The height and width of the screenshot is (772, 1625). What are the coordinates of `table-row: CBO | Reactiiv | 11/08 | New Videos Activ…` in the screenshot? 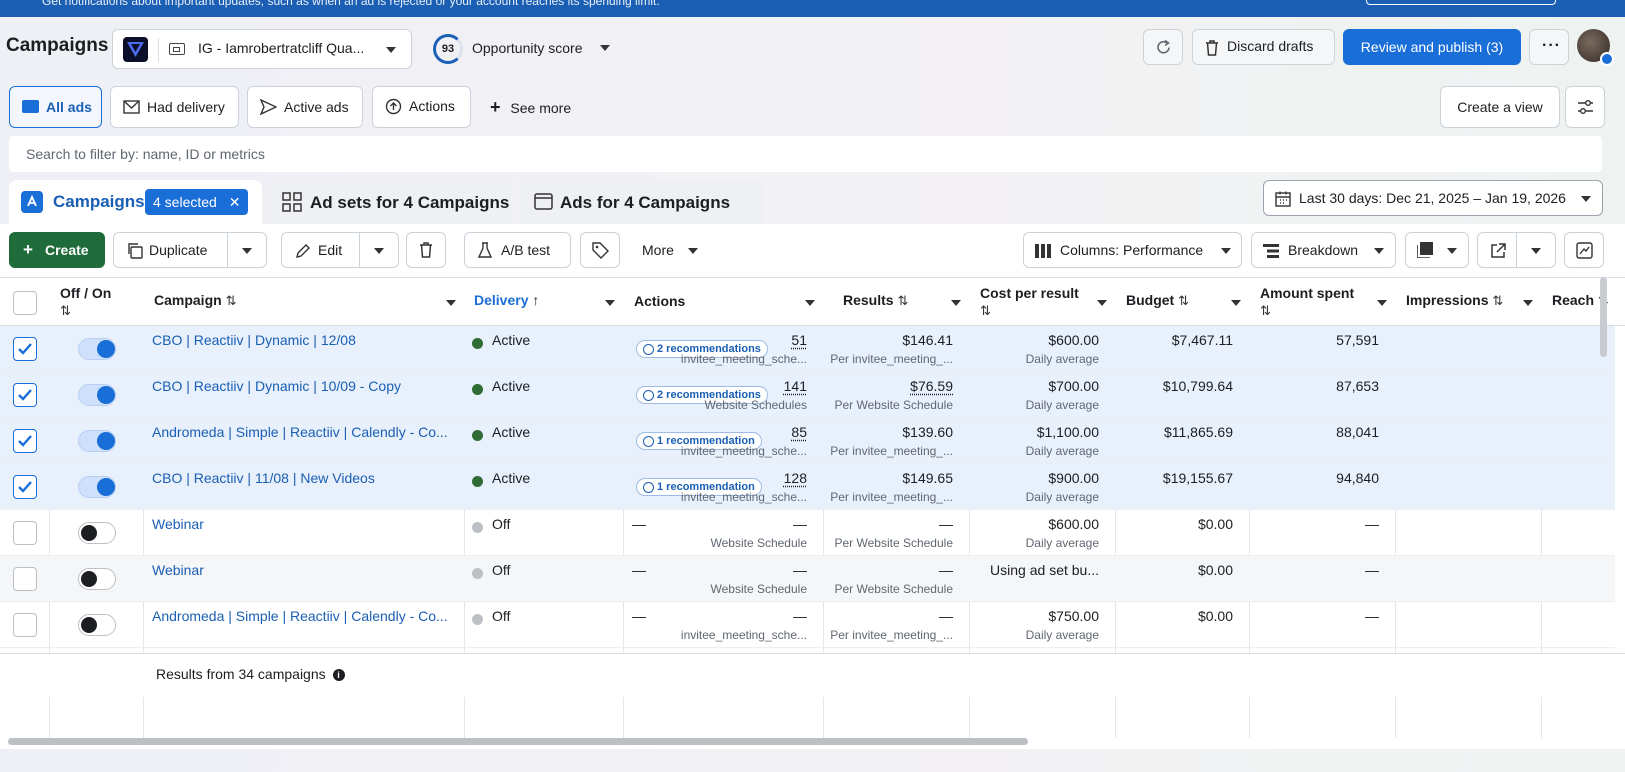 It's located at (807, 487).